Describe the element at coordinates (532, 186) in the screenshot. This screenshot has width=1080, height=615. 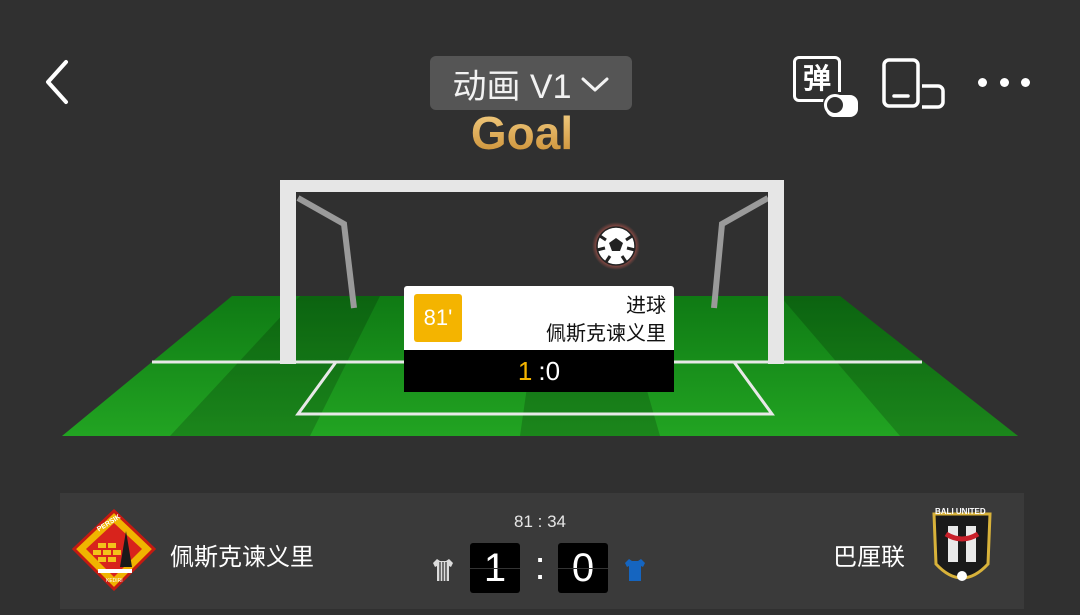
I see `goal-crossbar` at that location.